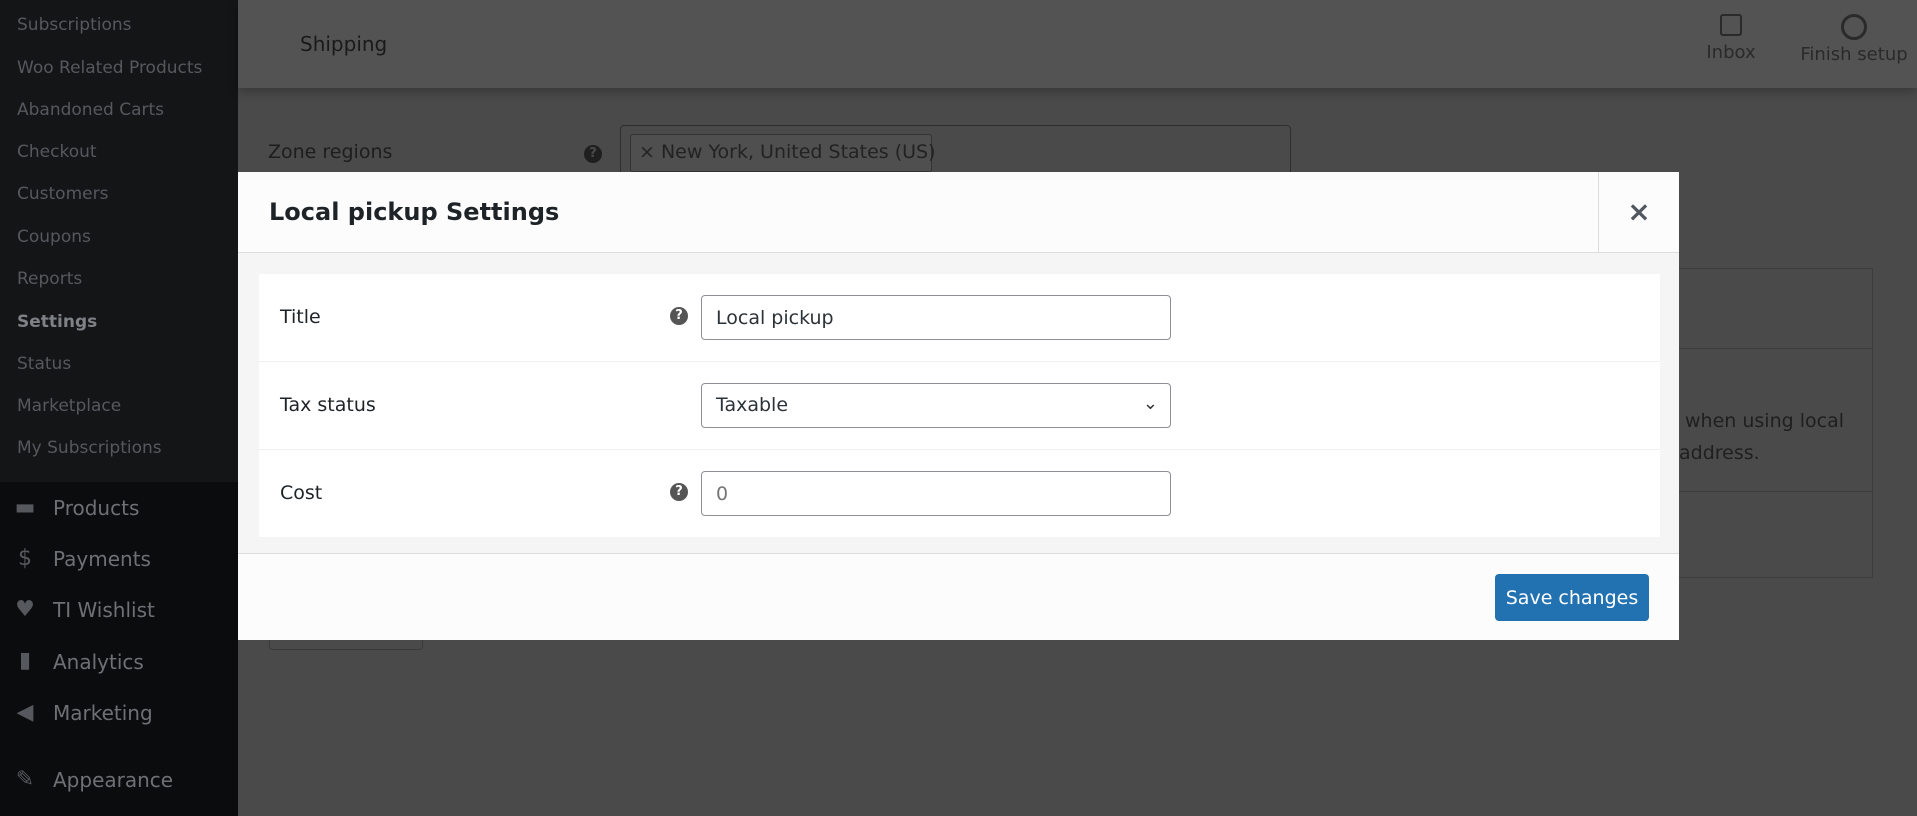 The width and height of the screenshot is (1917, 816). What do you see at coordinates (1731, 25) in the screenshot?
I see `inbox-icon` at bounding box center [1731, 25].